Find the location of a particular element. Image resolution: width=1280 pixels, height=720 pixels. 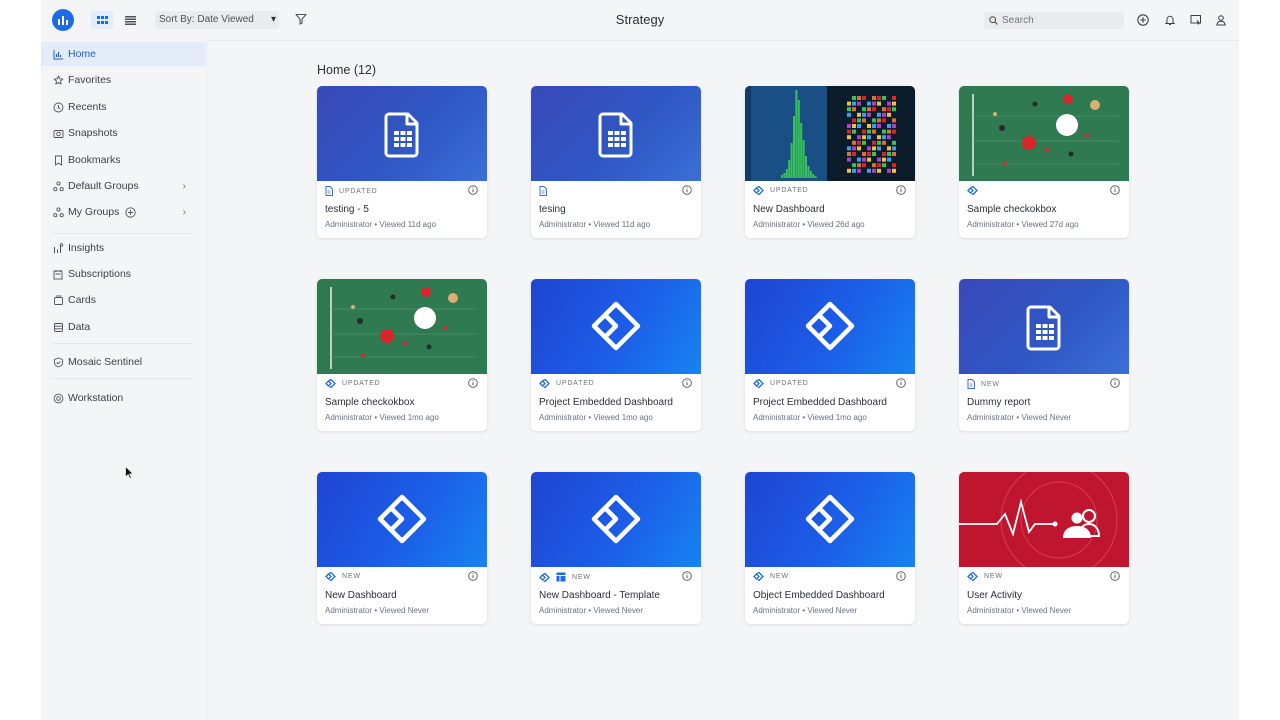

search-input is located at coordinates (1055, 20).